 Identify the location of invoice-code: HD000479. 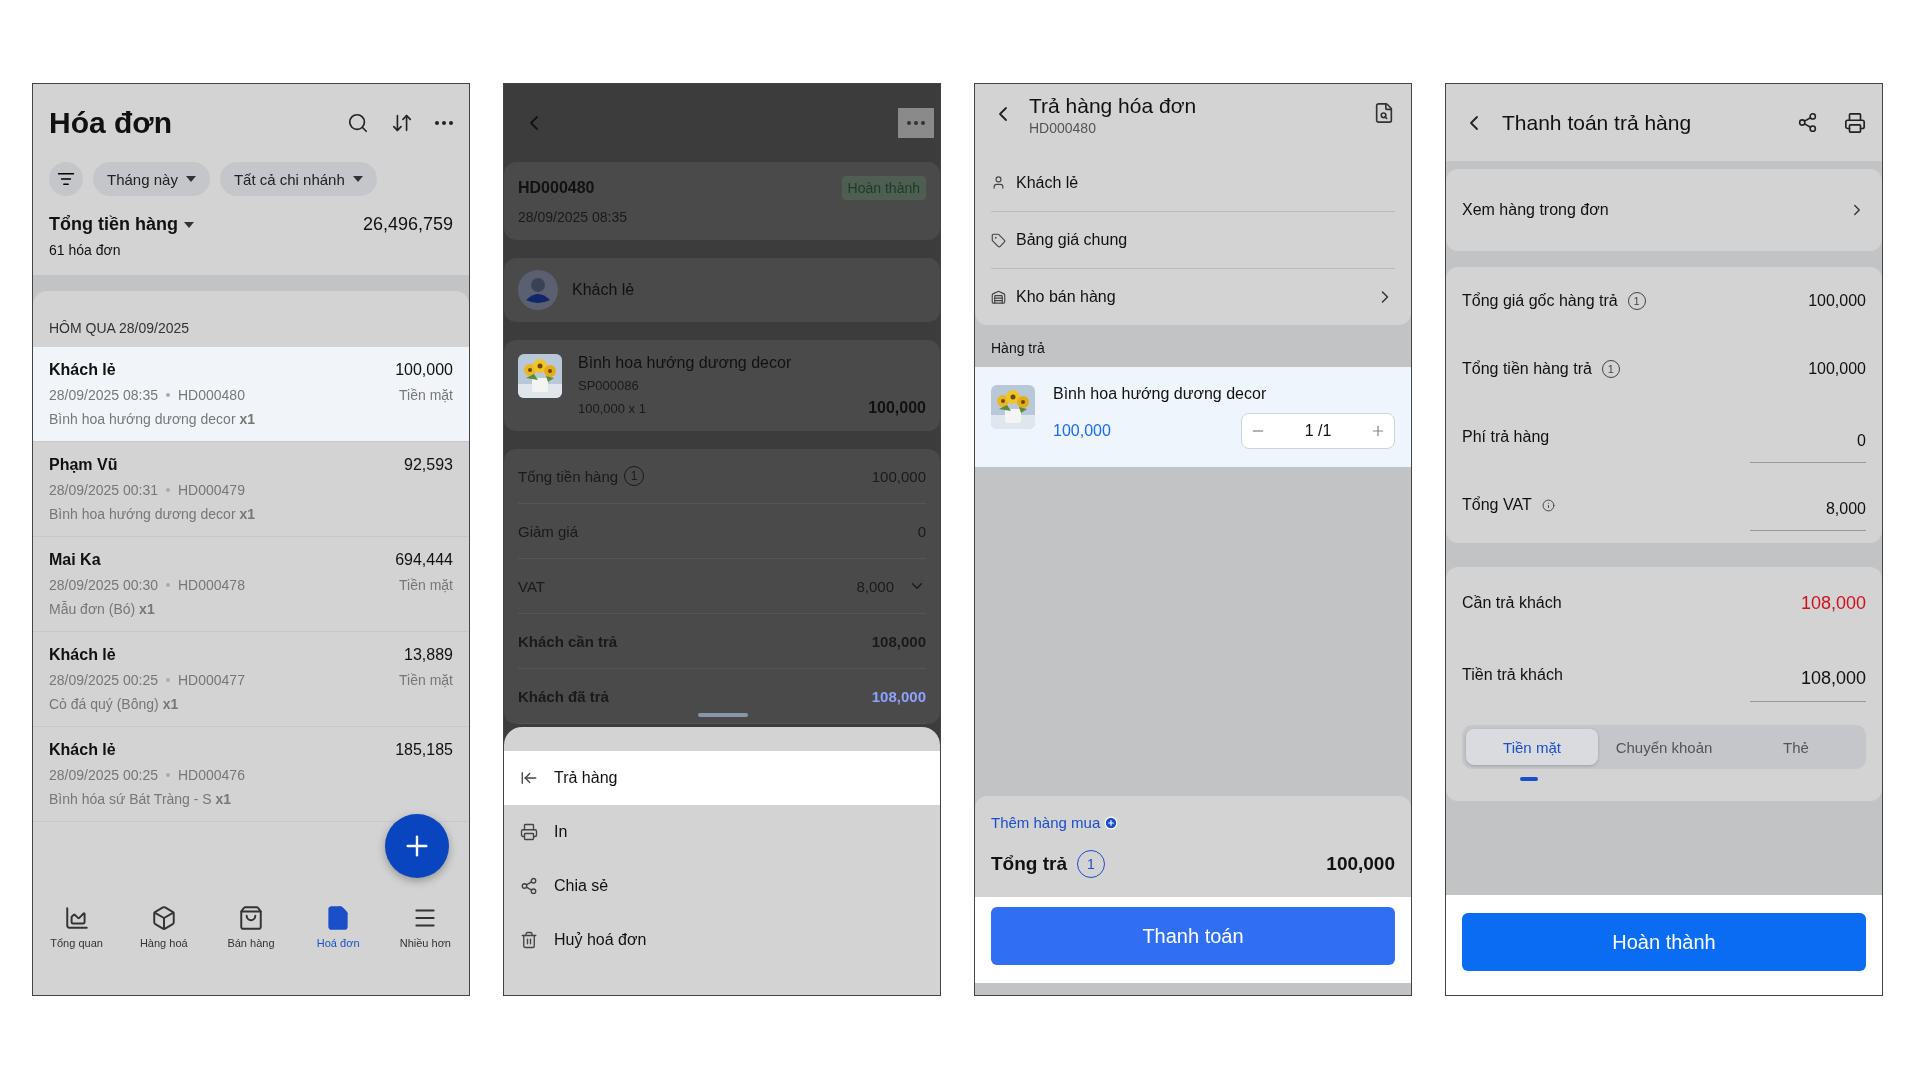
(211, 490).